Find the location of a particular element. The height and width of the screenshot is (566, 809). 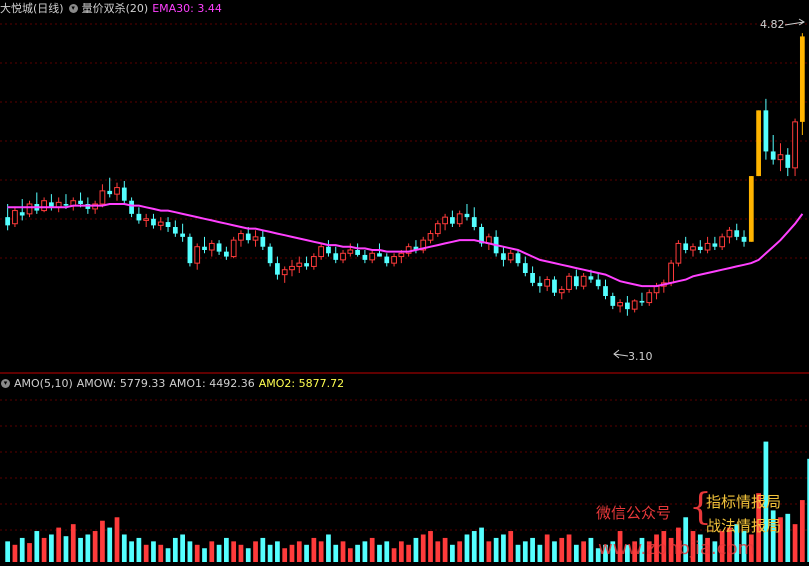

ema30-line is located at coordinates (405, 245).